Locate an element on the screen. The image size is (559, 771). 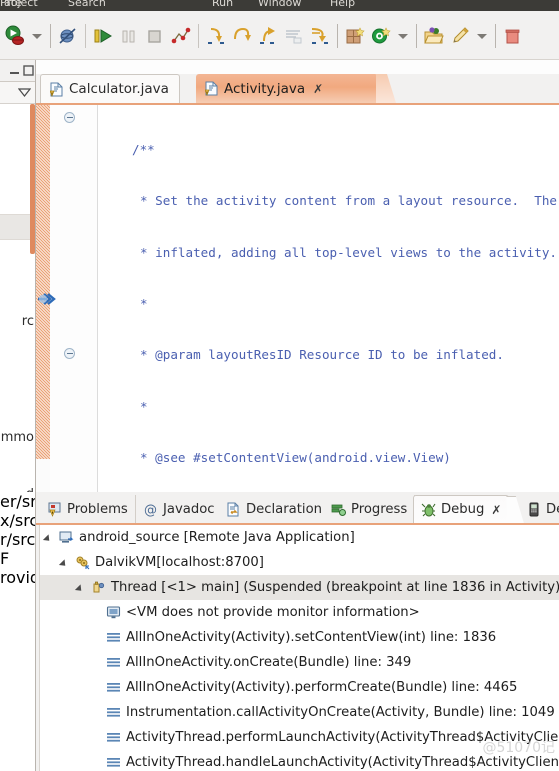
ruler-tail is located at coordinates (43, 476).